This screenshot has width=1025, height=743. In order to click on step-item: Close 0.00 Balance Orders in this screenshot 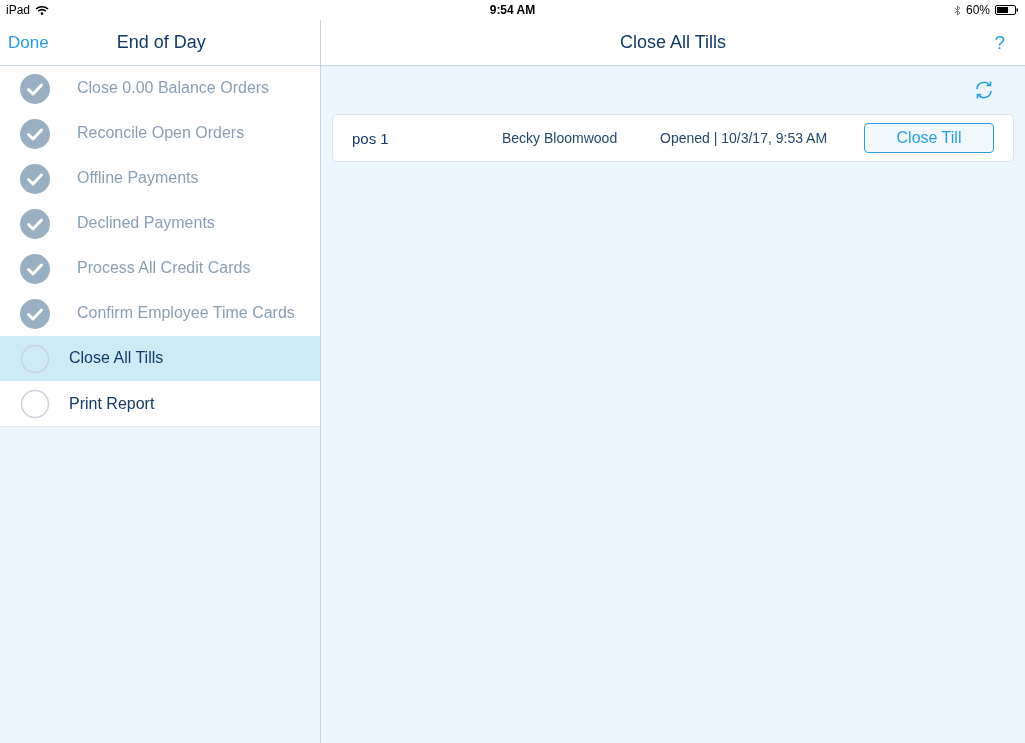, I will do `click(160, 88)`.